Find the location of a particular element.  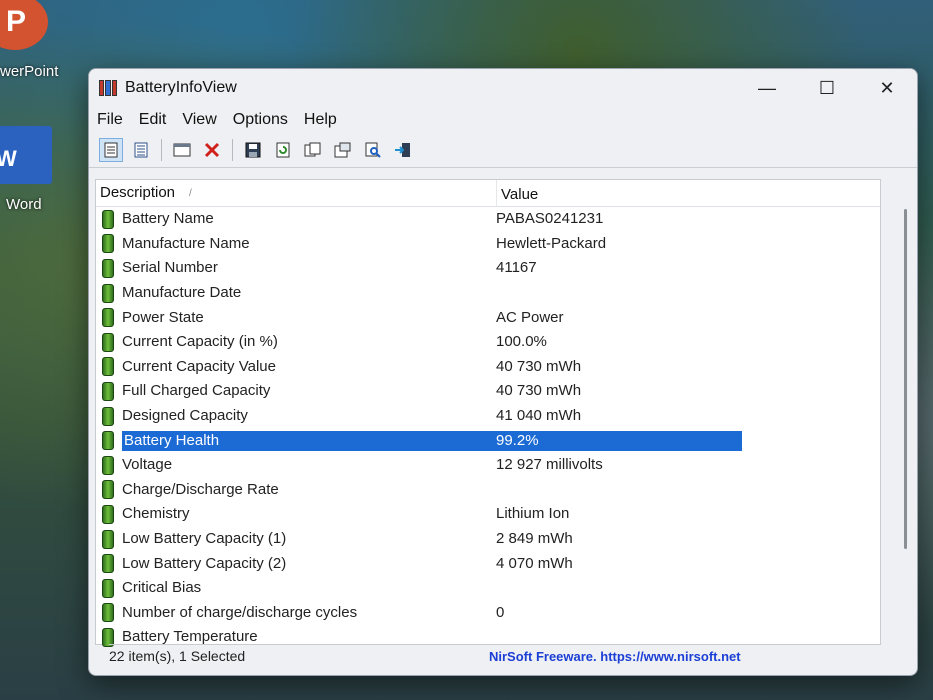

row-description: Power State is located at coordinates (163, 317).